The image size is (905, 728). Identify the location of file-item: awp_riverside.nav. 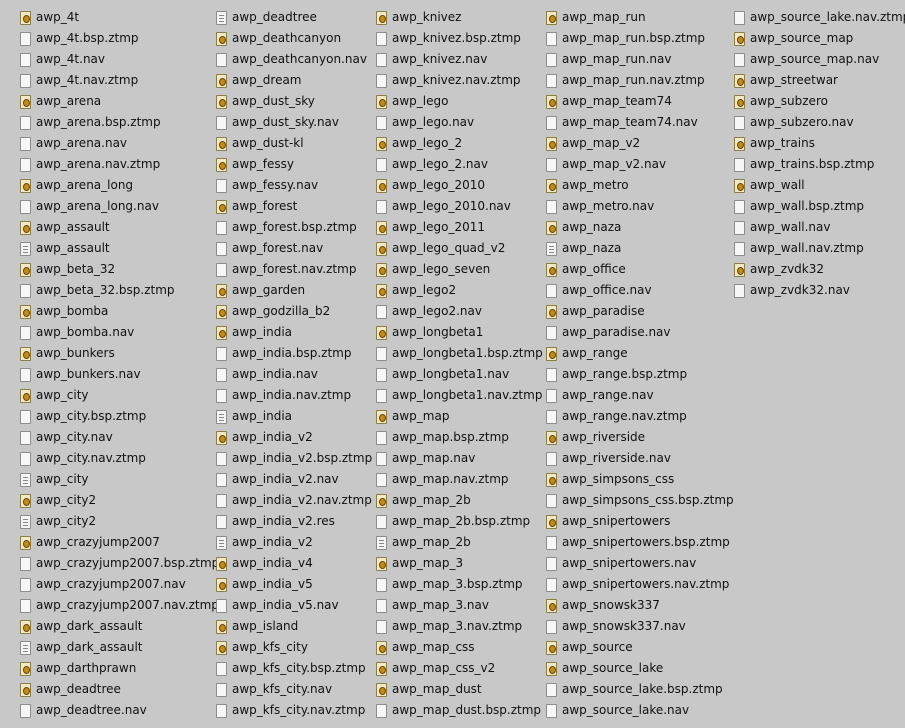
(640, 458).